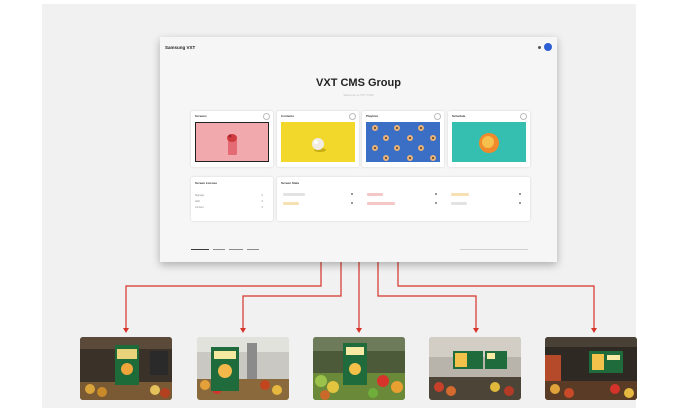 This screenshot has width=677, height=420. I want to click on card-title: Screens, so click(201, 116).